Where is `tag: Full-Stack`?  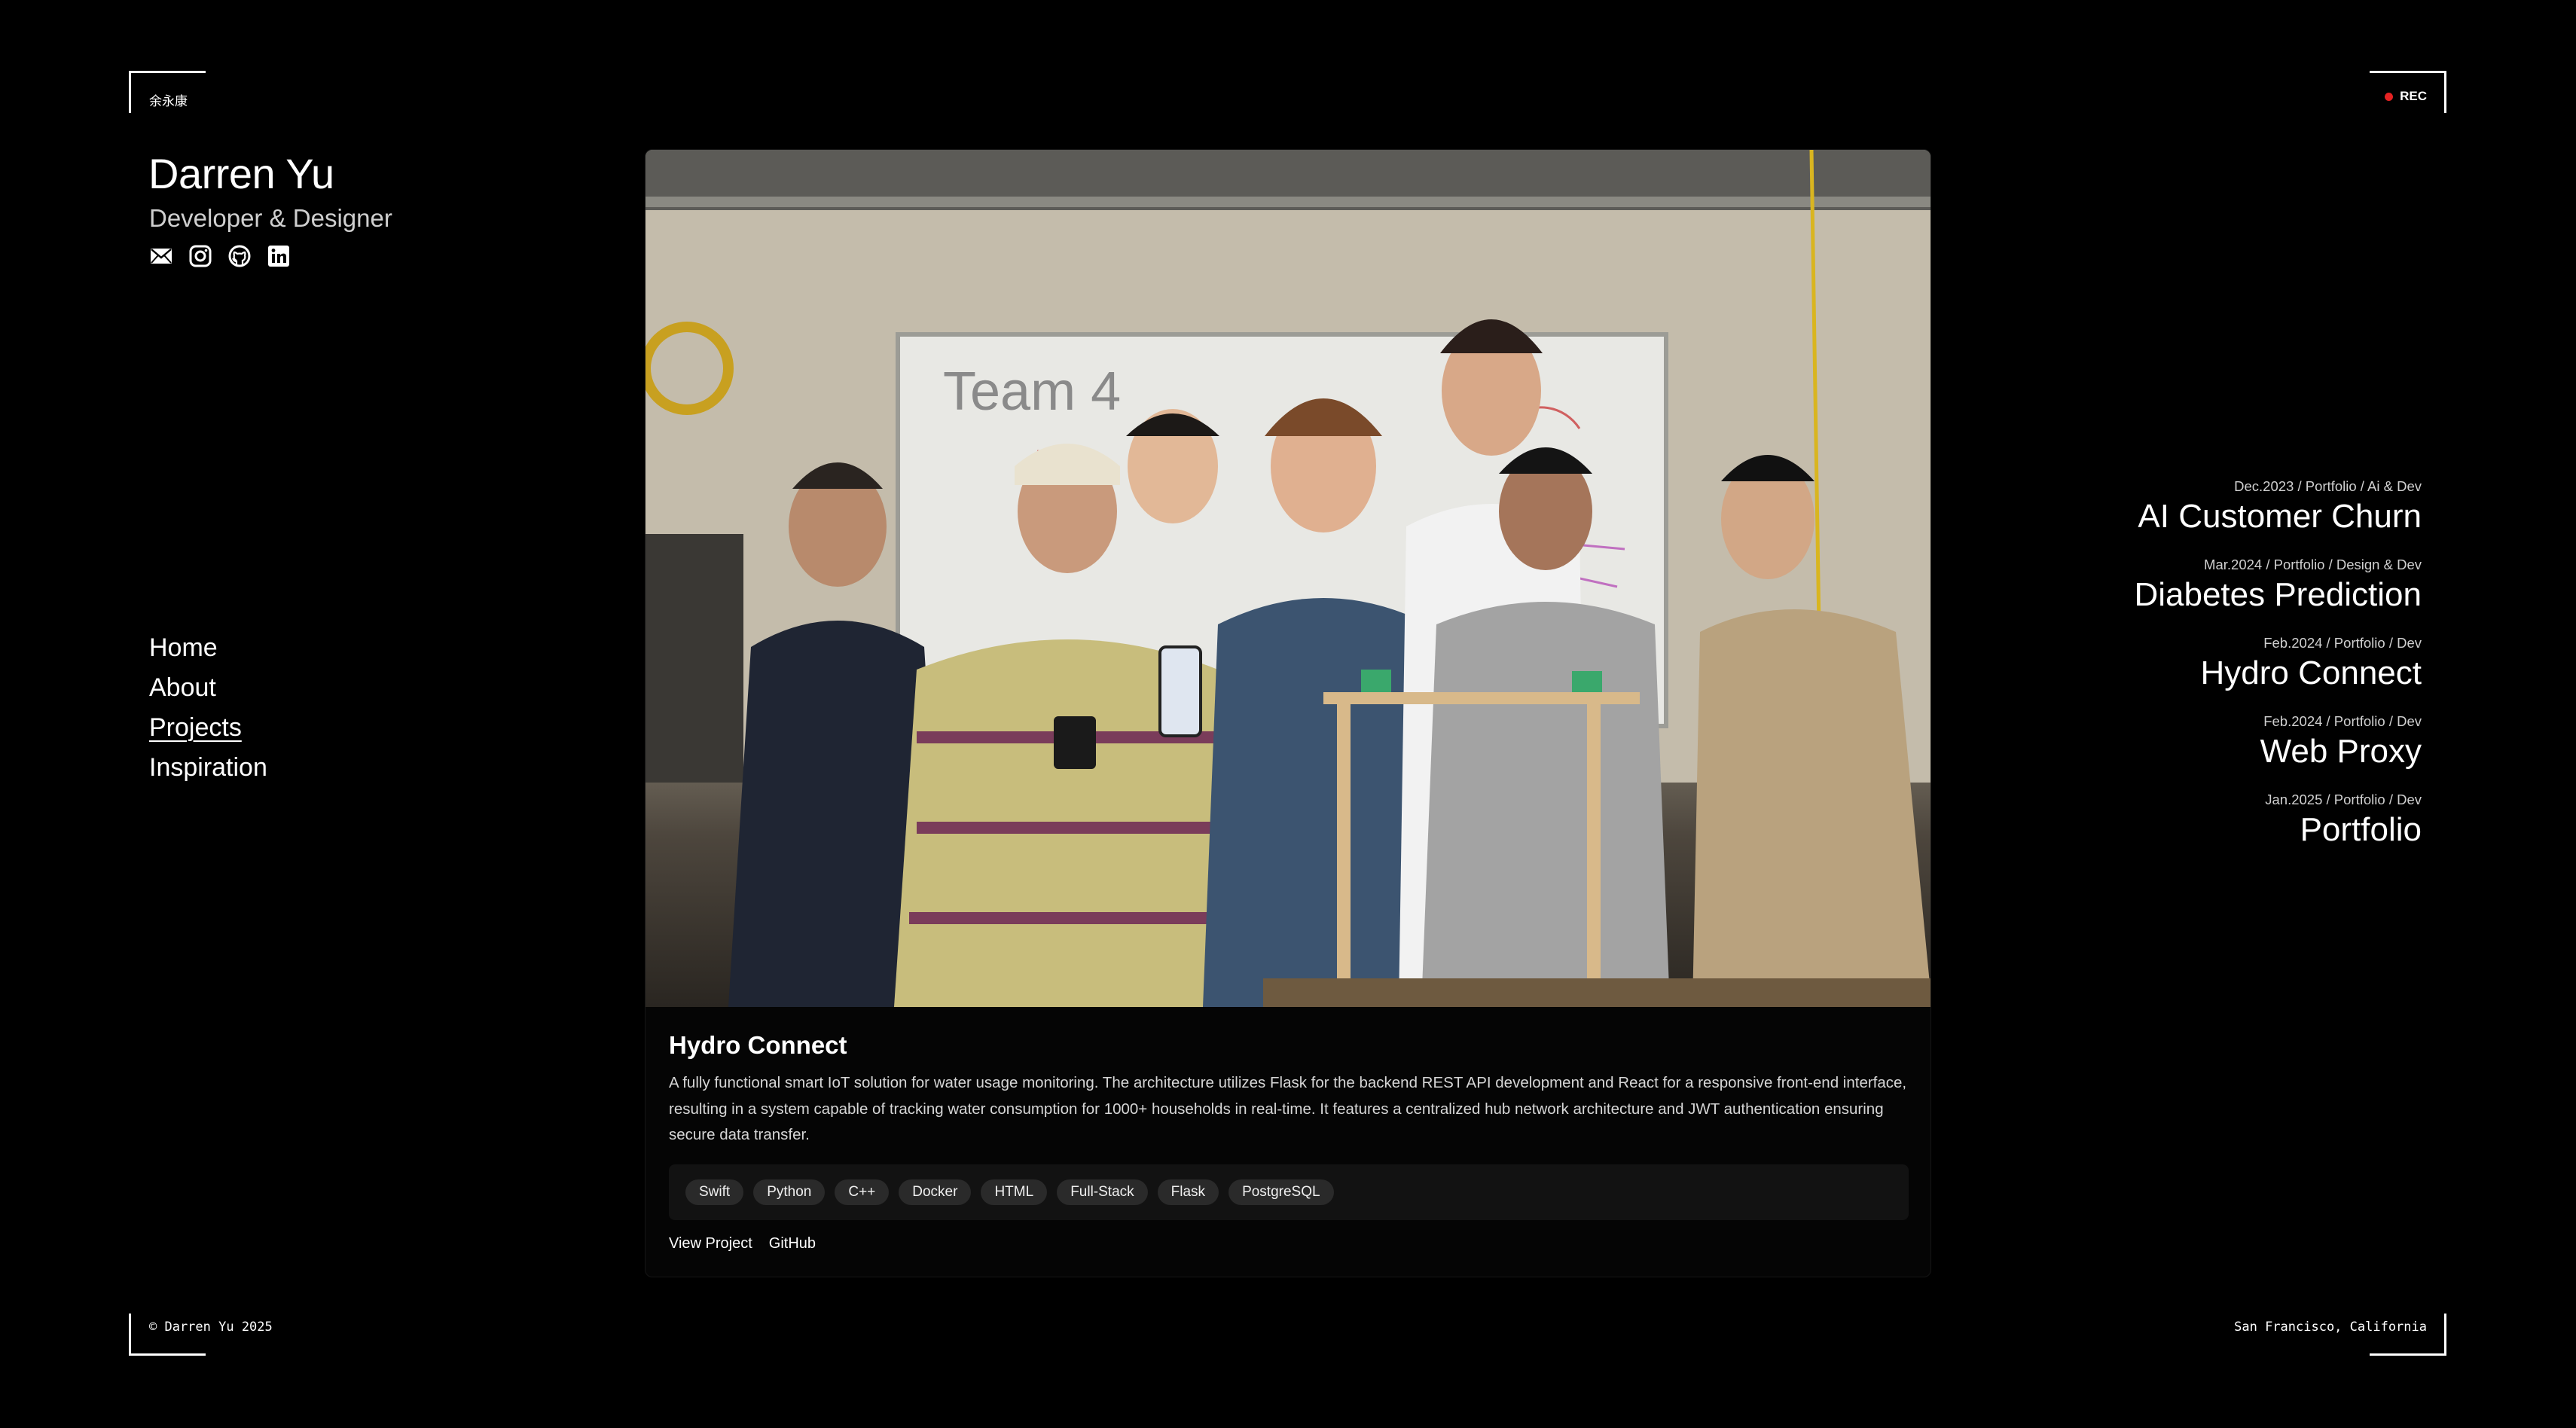
tag: Full-Stack is located at coordinates (1103, 1192).